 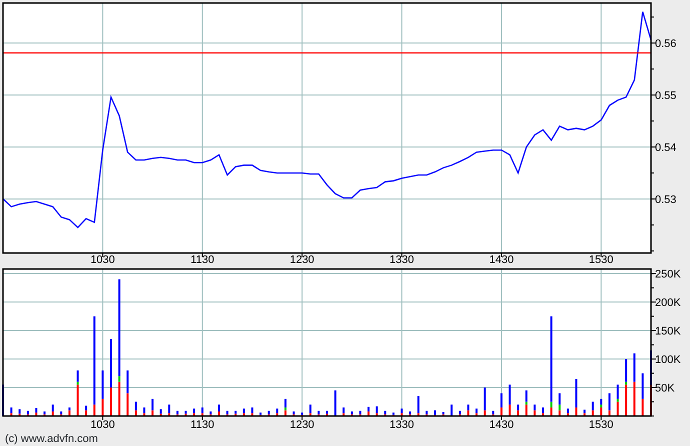 I want to click on y-axis-label: 200K, so click(x=668, y=303).